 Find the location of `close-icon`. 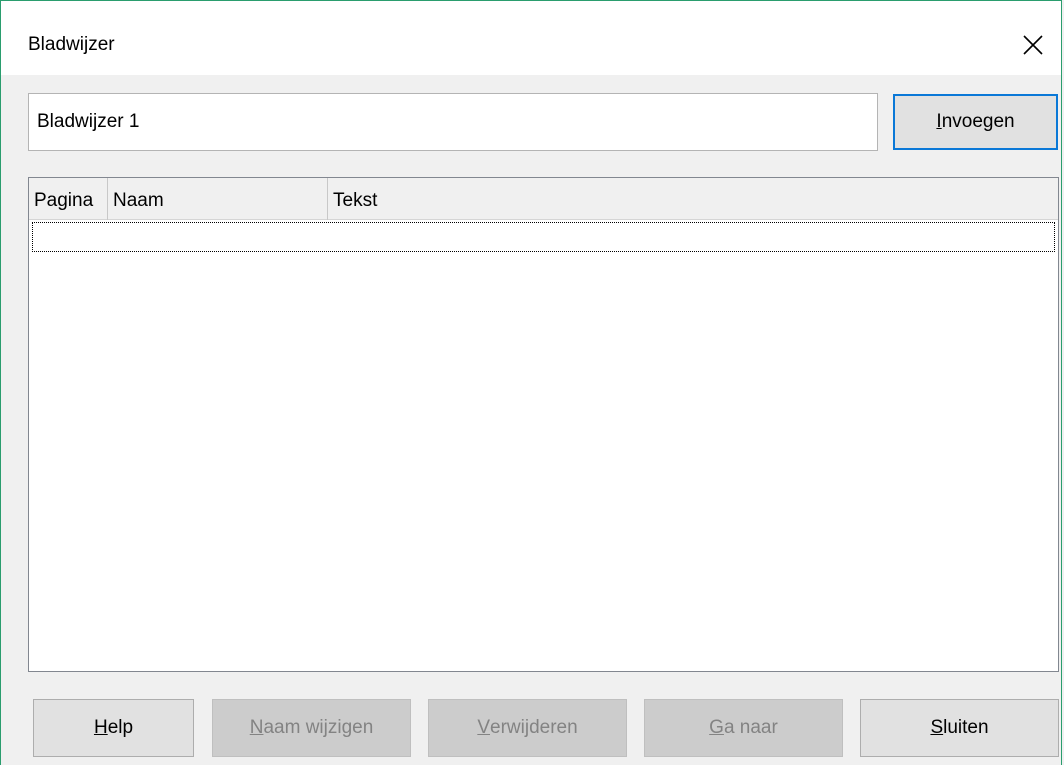

close-icon is located at coordinates (1033, 45).